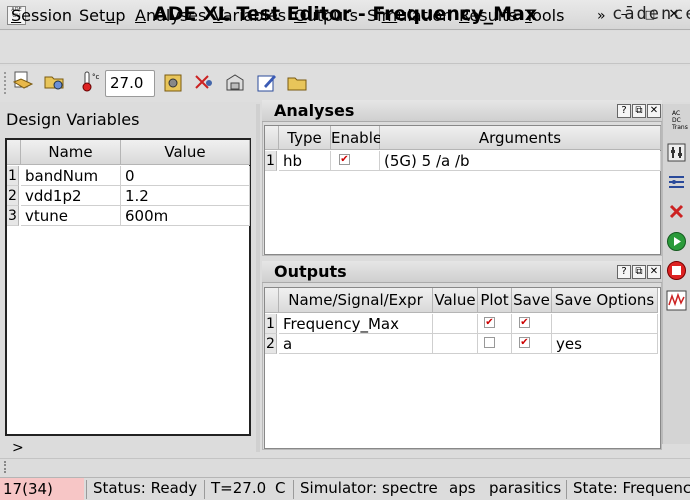 This screenshot has height=500, width=690. I want to click on dv-cell-value: 600m, so click(185, 216).